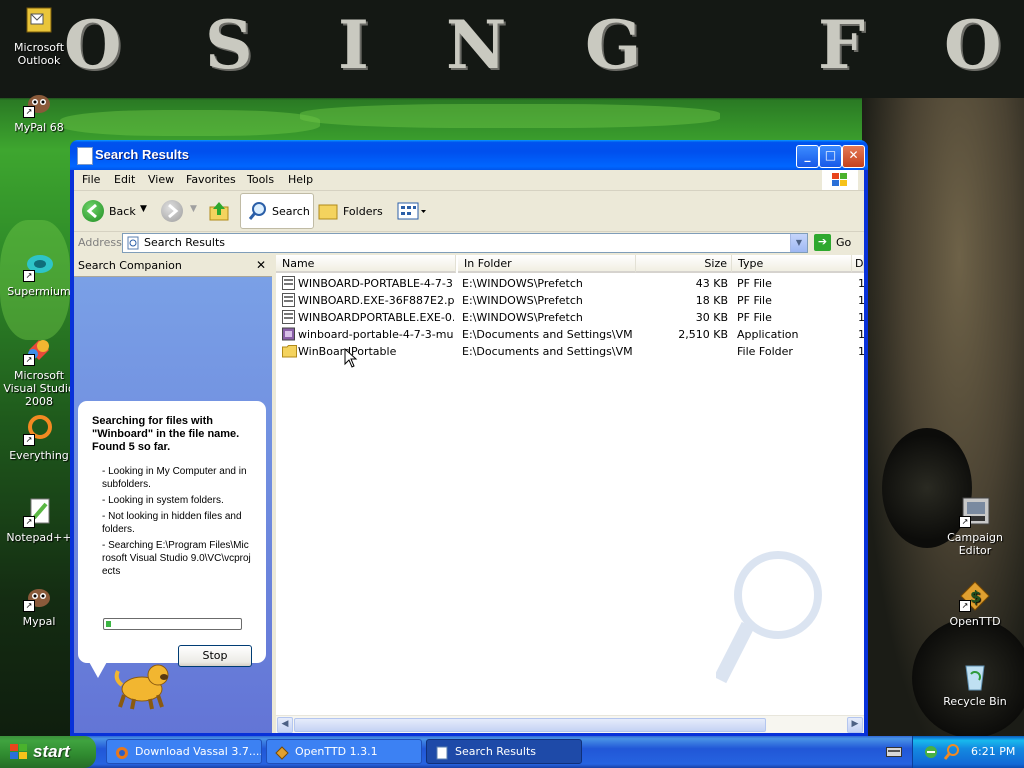  Describe the element at coordinates (711, 283) in the screenshot. I see `result-size: 43 KB` at that location.